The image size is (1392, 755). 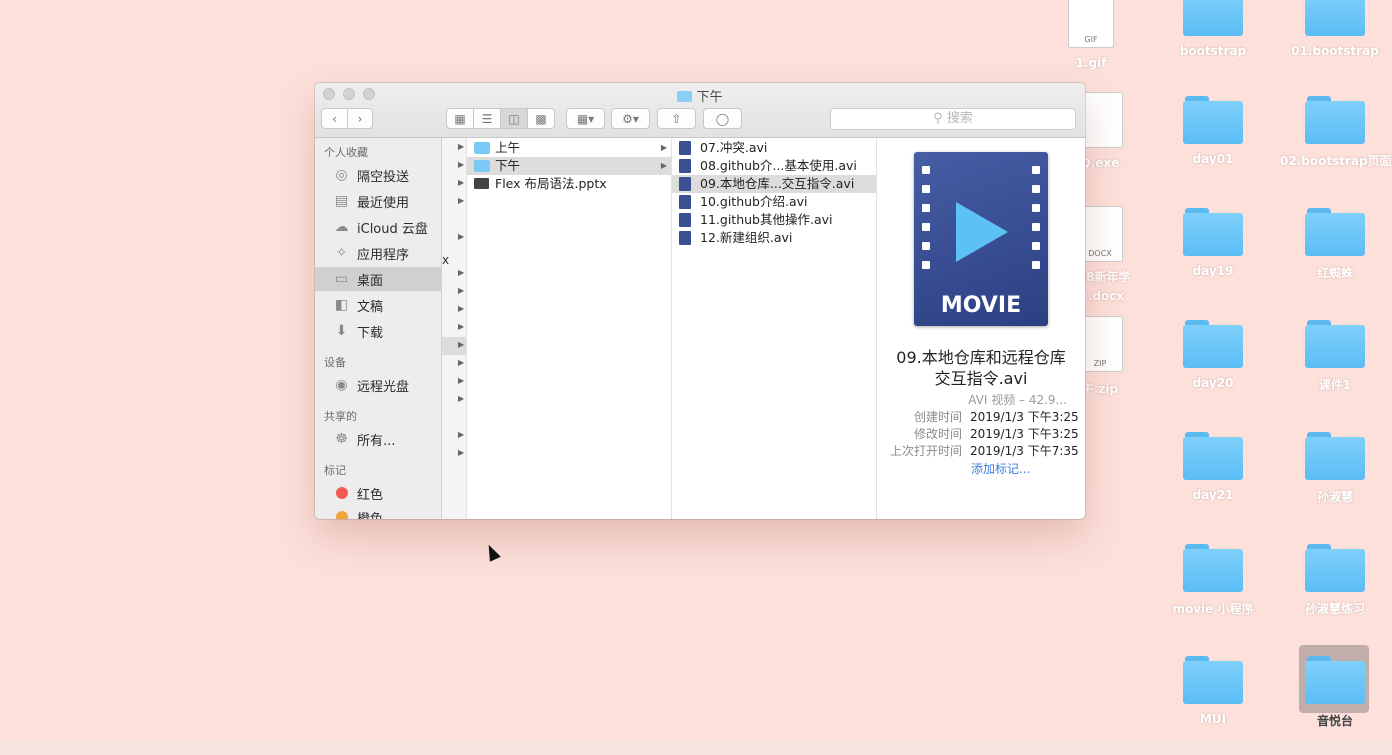 What do you see at coordinates (378, 201) in the screenshot?
I see `sidebar-item-recents: ▤ 最近使用` at bounding box center [378, 201].